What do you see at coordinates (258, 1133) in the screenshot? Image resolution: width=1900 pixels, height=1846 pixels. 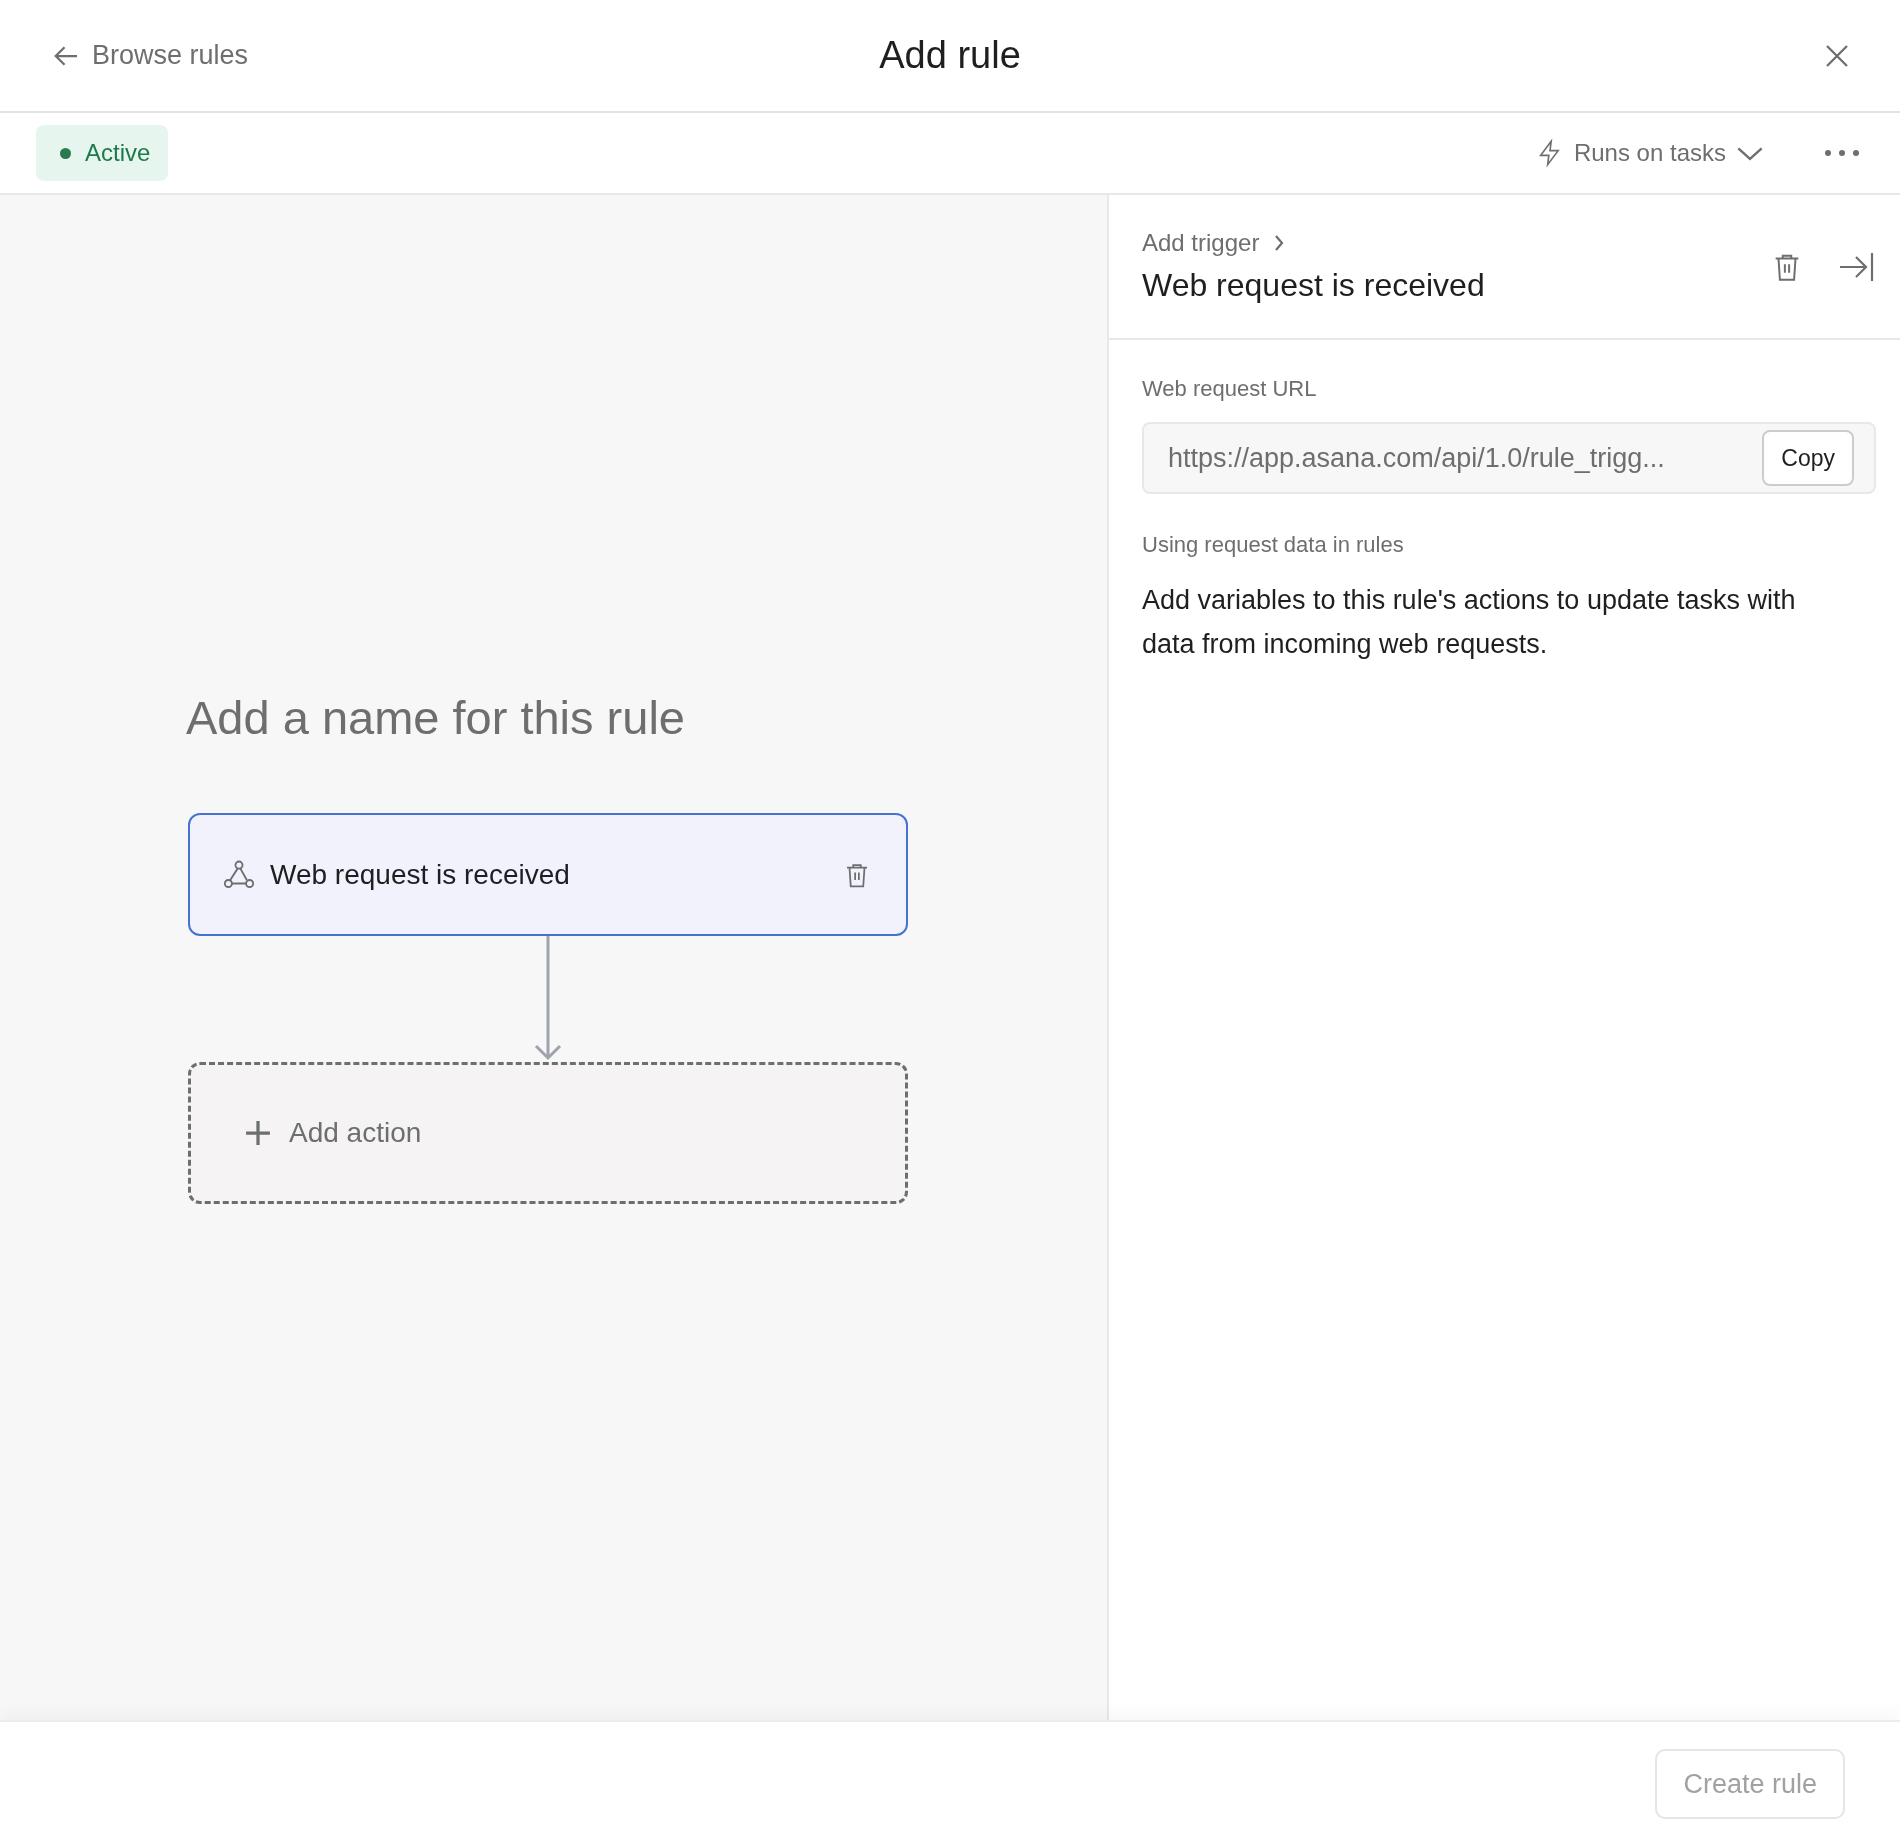 I see `plus-icon` at bounding box center [258, 1133].